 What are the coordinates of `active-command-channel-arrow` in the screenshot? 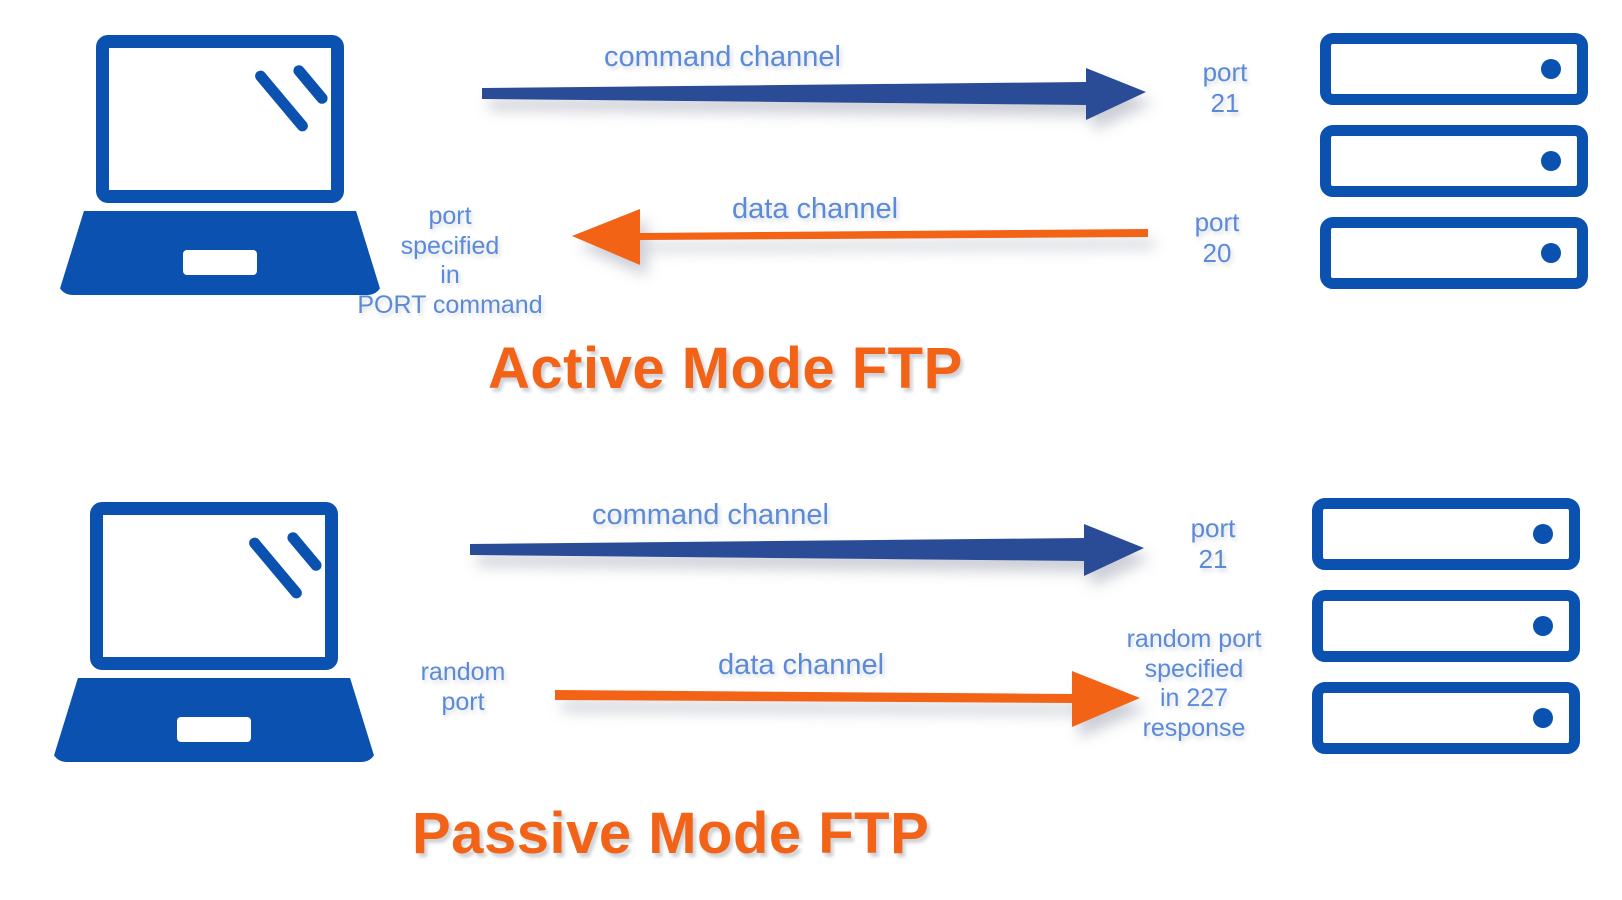 It's located at (818, 97).